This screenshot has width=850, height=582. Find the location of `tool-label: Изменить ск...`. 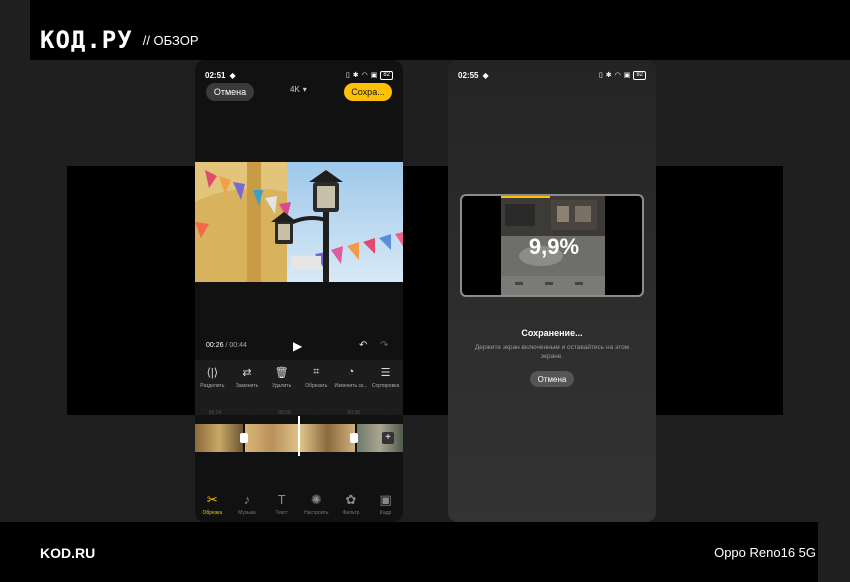

tool-label: Изменить ск... is located at coordinates (351, 386).